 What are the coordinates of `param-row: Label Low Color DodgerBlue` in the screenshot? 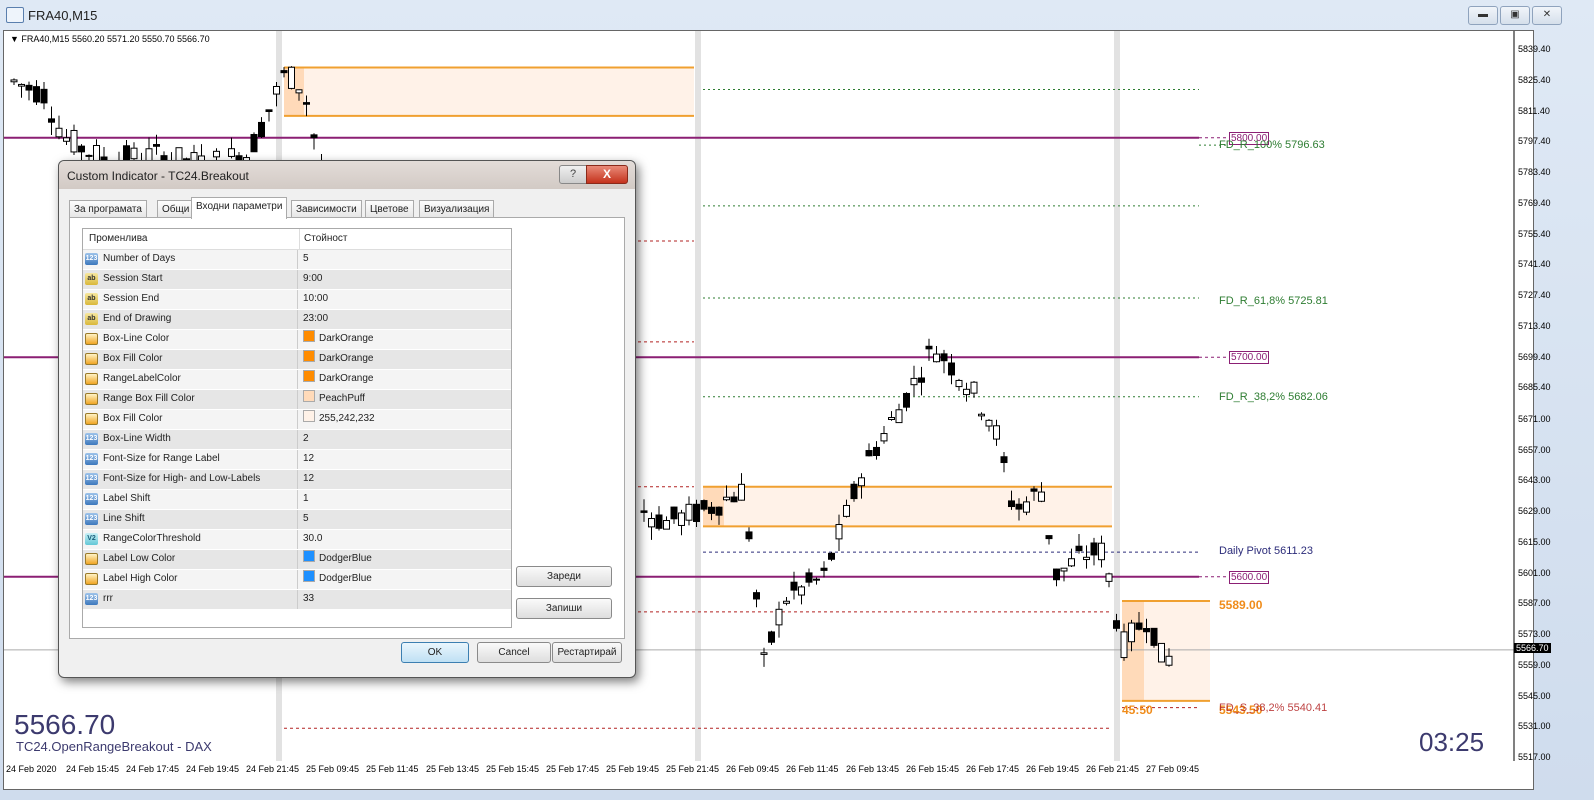 It's located at (297, 560).